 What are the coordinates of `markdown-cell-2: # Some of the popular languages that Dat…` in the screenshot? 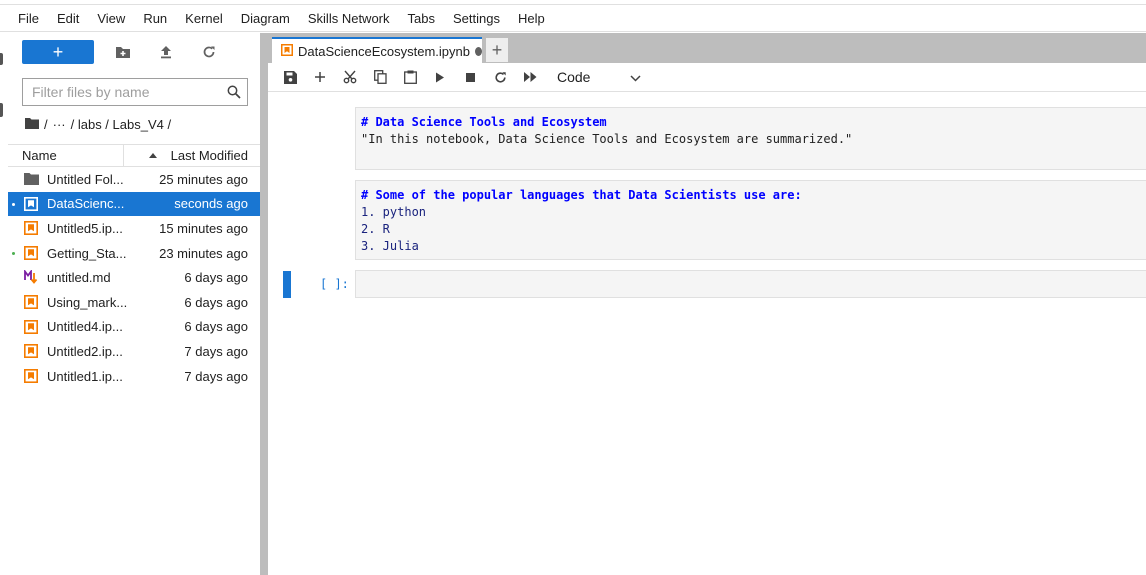 It's located at (750, 220).